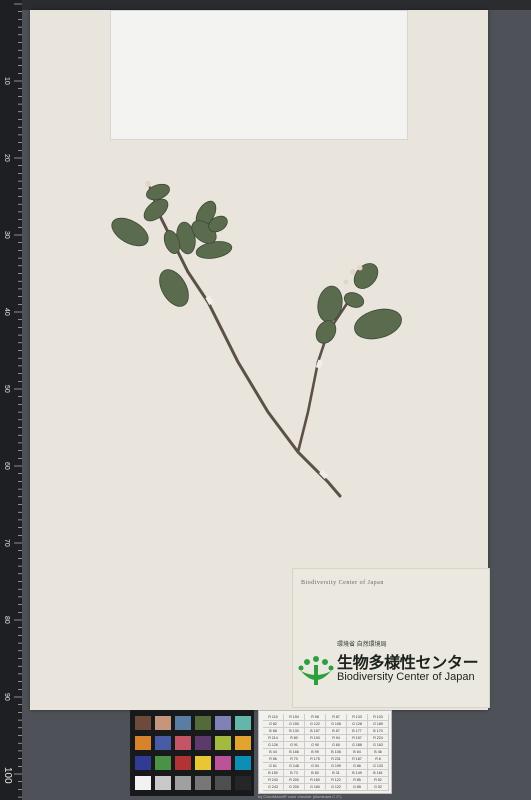  What do you see at coordinates (336, 738) in the screenshot?
I see `color-value-cell: R 94` at bounding box center [336, 738].